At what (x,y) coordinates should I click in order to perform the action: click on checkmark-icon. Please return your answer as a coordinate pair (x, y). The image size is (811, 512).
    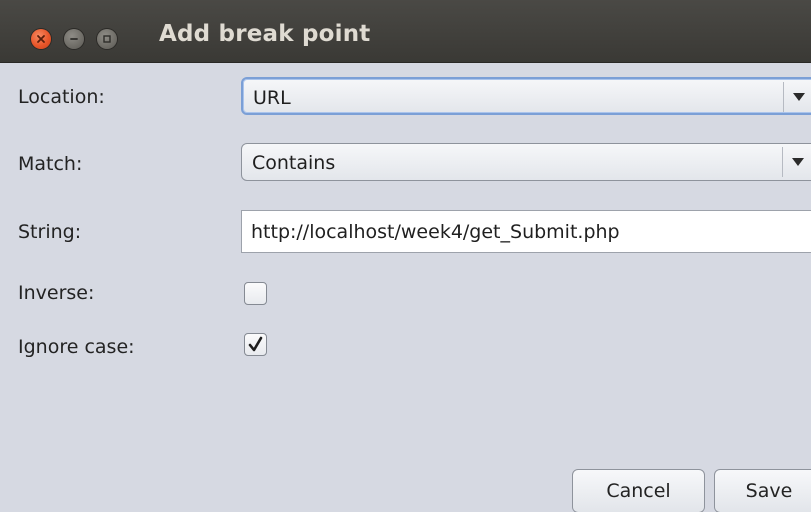
    Looking at the image, I should click on (255, 344).